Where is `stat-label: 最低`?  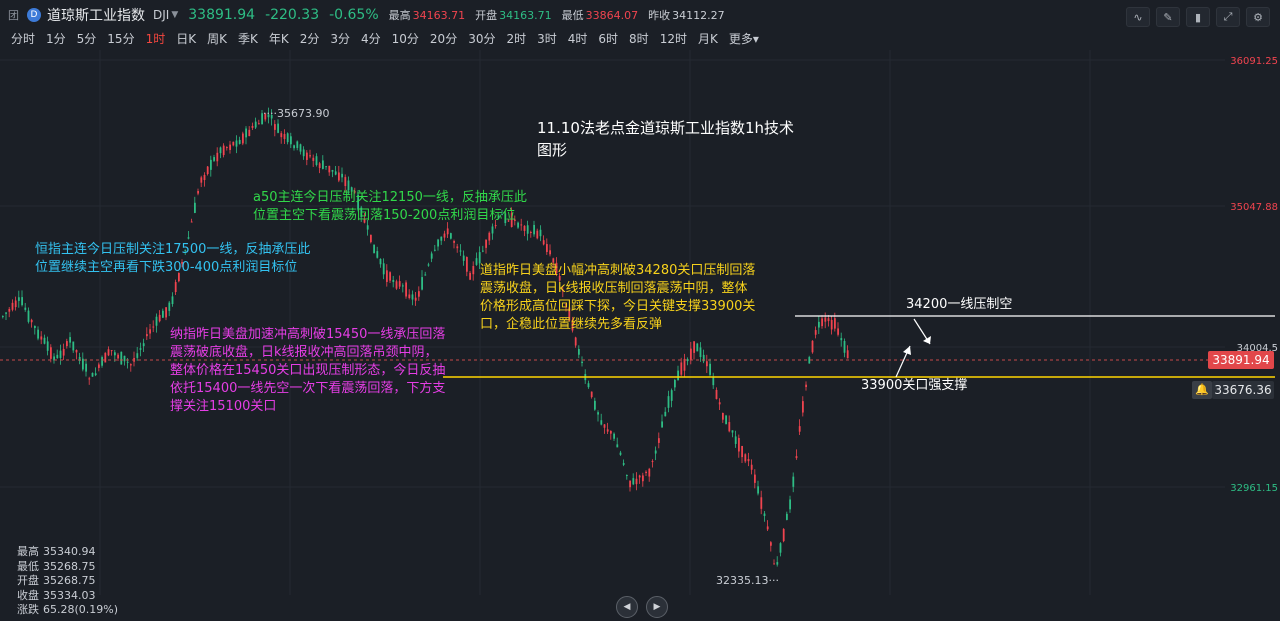
stat-label: 最低 is located at coordinates (28, 566).